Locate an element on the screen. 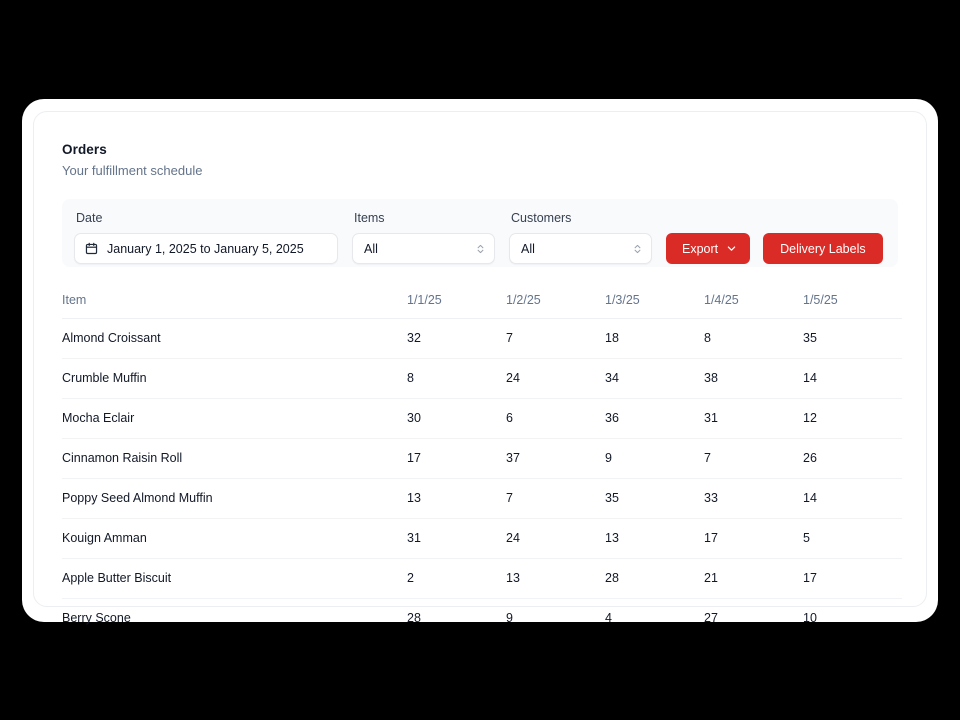 The image size is (960, 720). date-range-value: January 1, 2025 to January 5, 2025 is located at coordinates (205, 248).